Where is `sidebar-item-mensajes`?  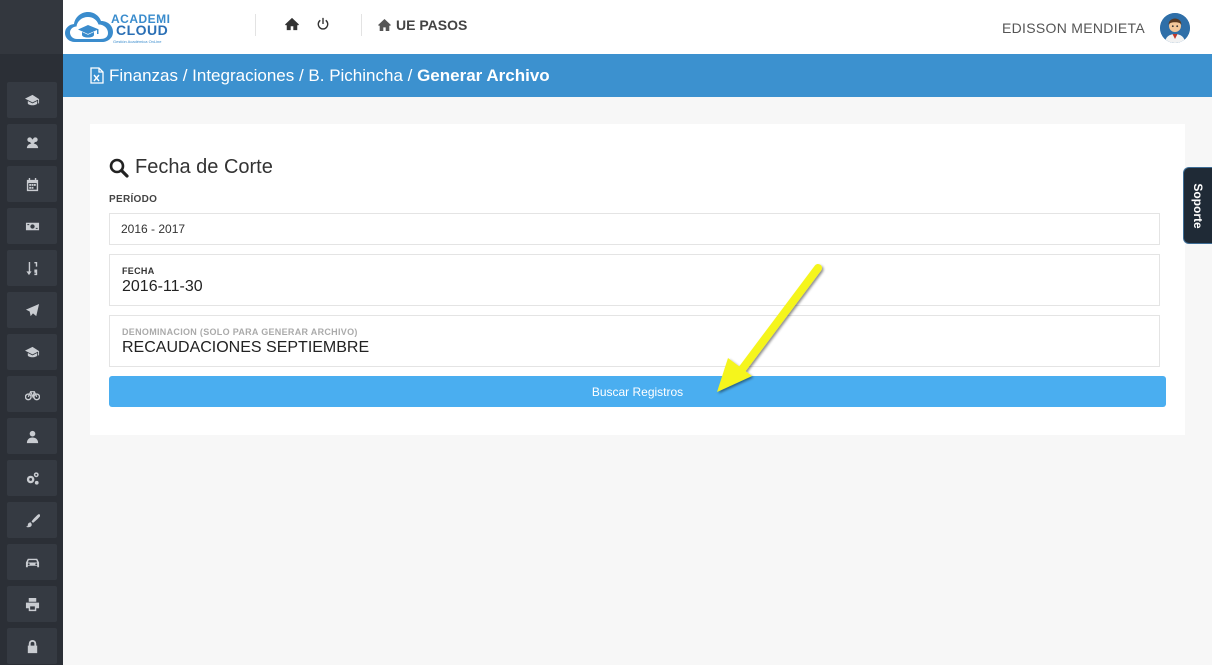
sidebar-item-mensajes is located at coordinates (32, 310).